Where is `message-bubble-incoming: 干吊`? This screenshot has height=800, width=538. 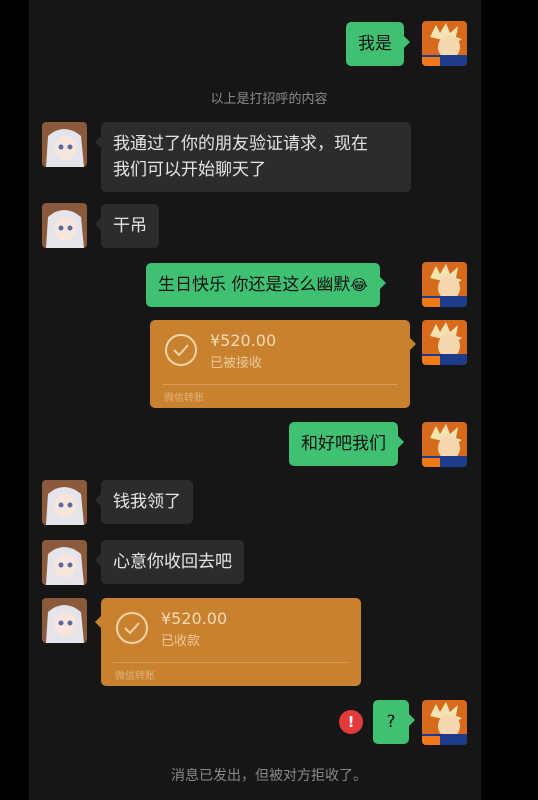 message-bubble-incoming: 干吊 is located at coordinates (127, 226).